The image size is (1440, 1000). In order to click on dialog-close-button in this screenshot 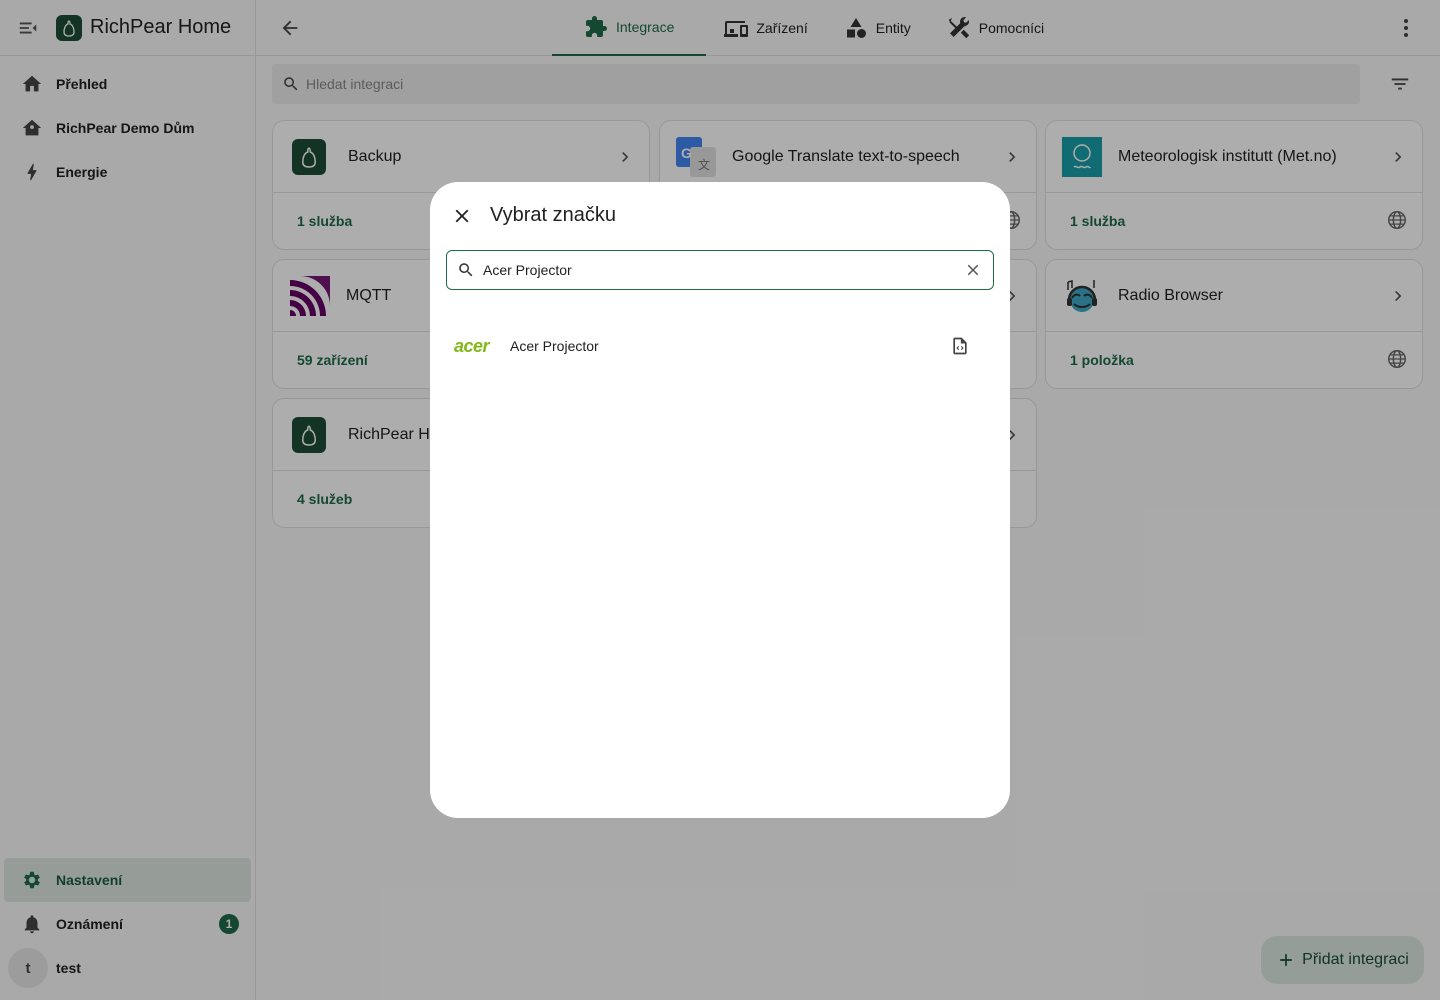, I will do `click(462, 216)`.